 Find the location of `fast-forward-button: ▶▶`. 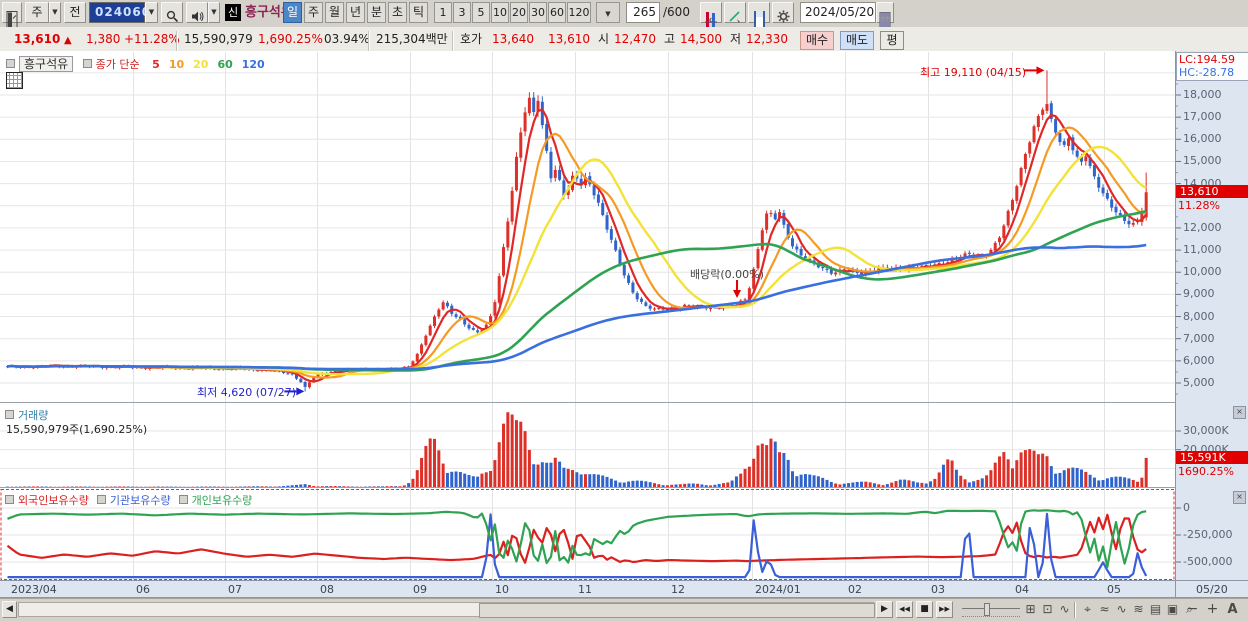

fast-forward-button: ▶▶ is located at coordinates (944, 609).